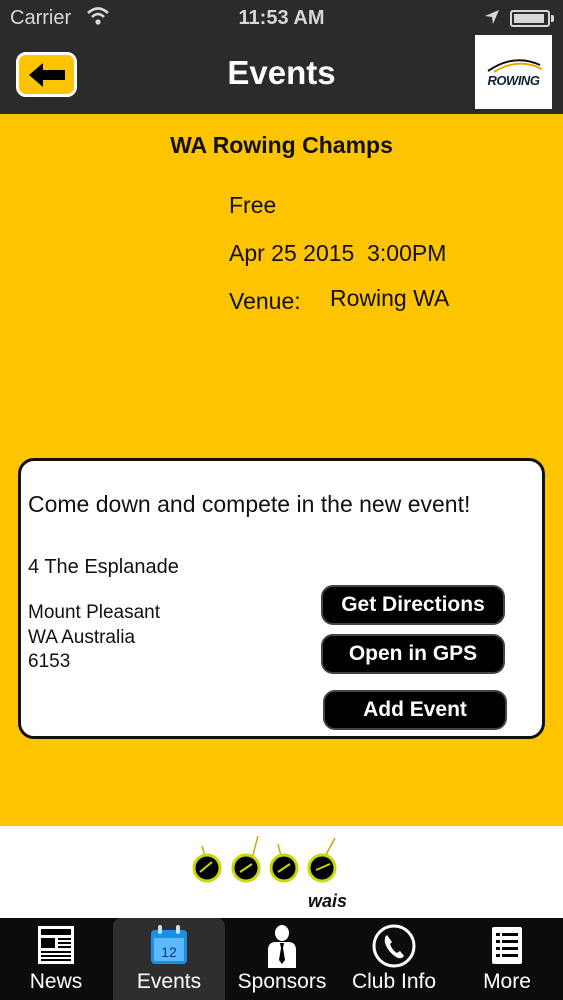 Image resolution: width=563 pixels, height=1000 pixels. Describe the element at coordinates (282, 946) in the screenshot. I see `person-icon` at that location.